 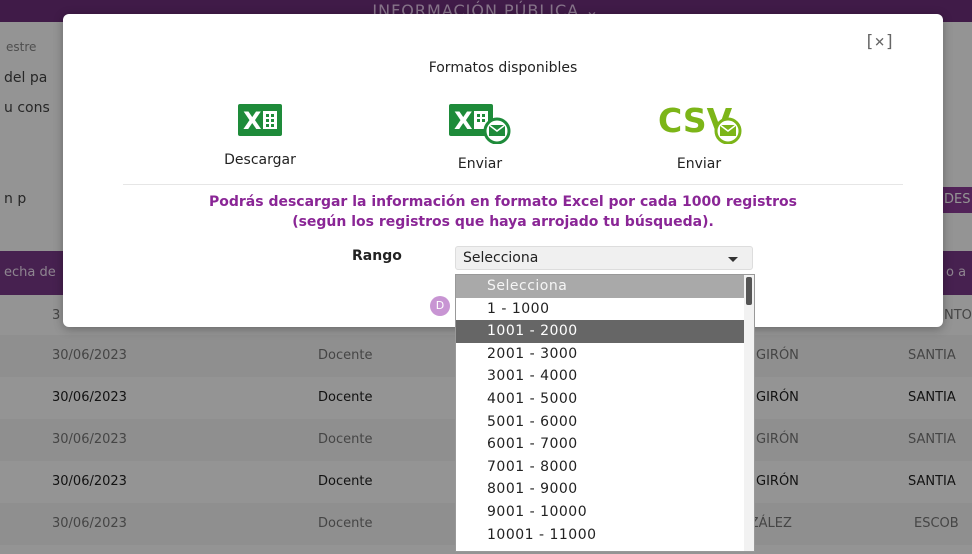 What do you see at coordinates (600, 512) in the screenshot?
I see `dropdown-option: 9001 - 10000` at bounding box center [600, 512].